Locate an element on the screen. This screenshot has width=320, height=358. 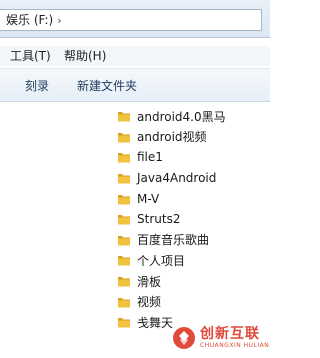
new-folder-button: 新建文件夹 is located at coordinates (107, 85).